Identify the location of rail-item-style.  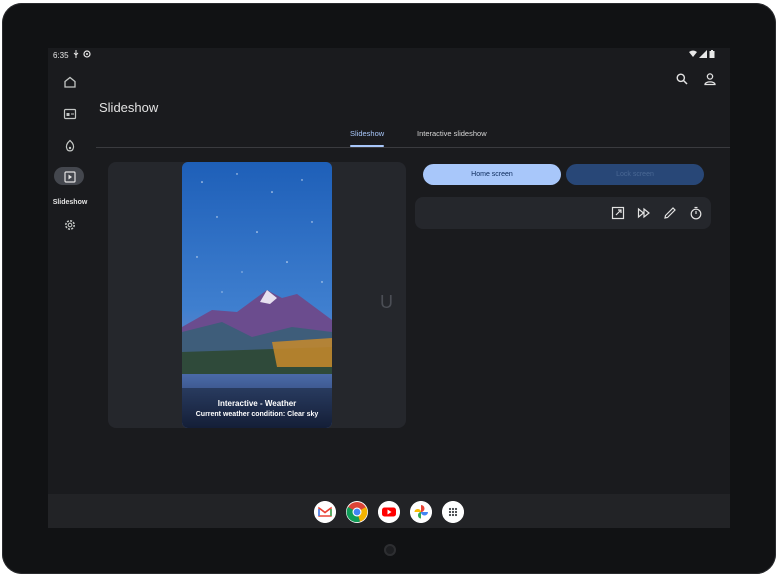
(70, 146).